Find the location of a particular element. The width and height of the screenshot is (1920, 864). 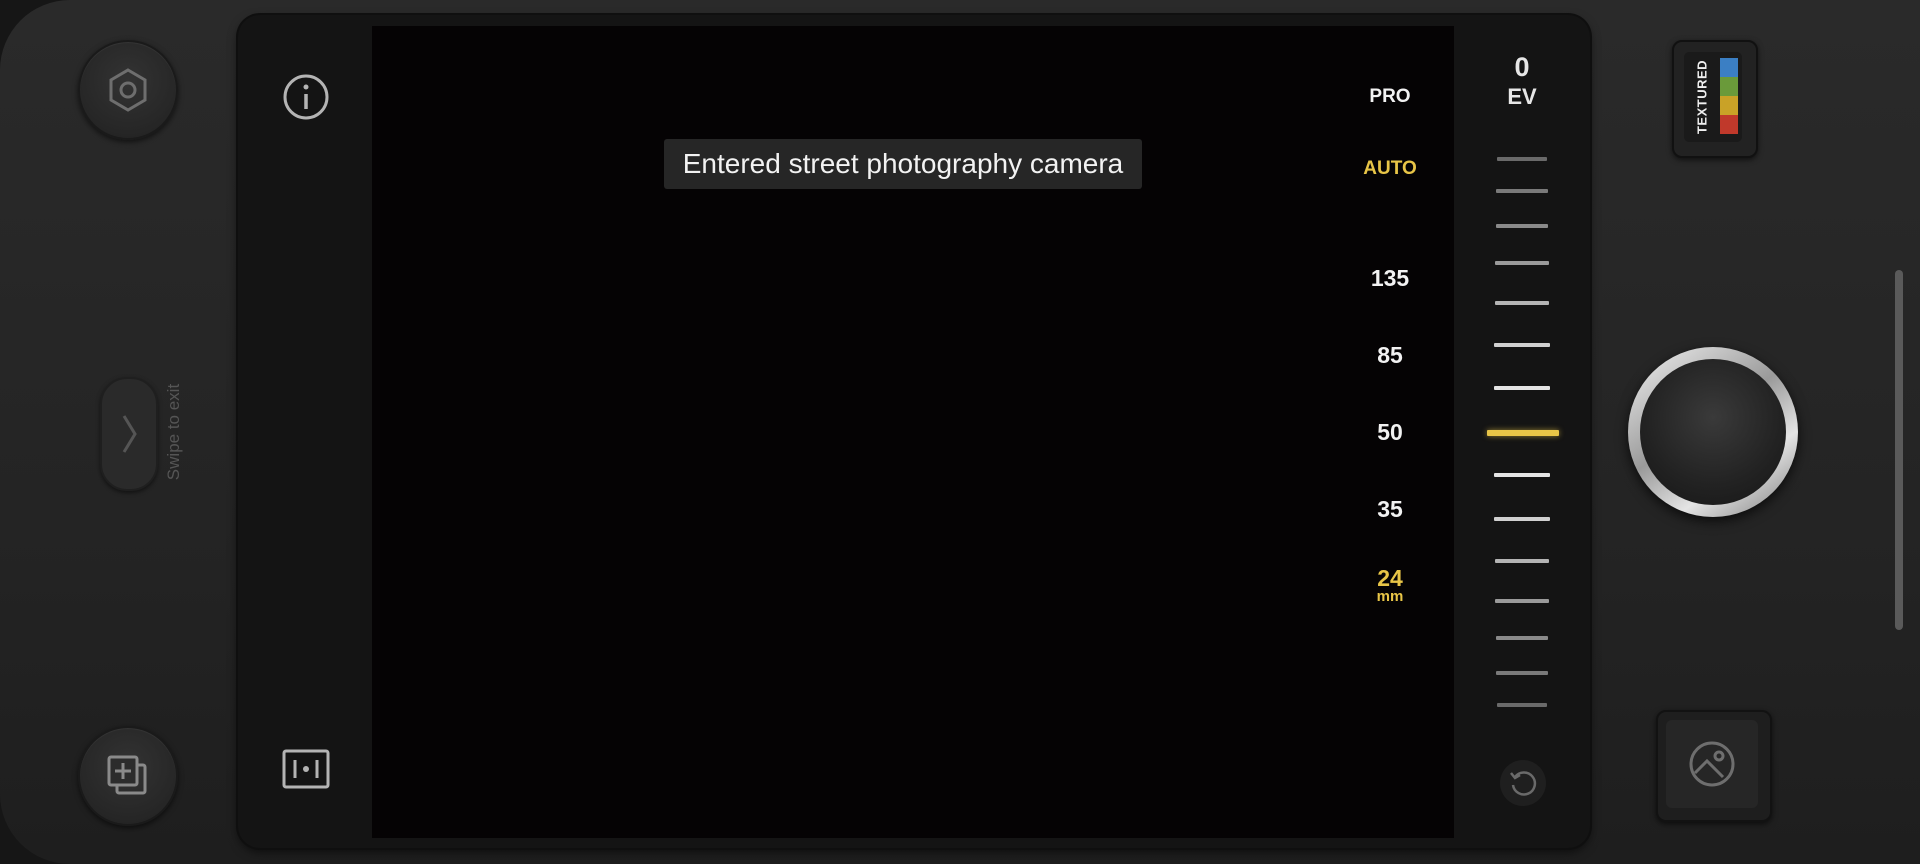

add-layers-icon is located at coordinates (127, 775).